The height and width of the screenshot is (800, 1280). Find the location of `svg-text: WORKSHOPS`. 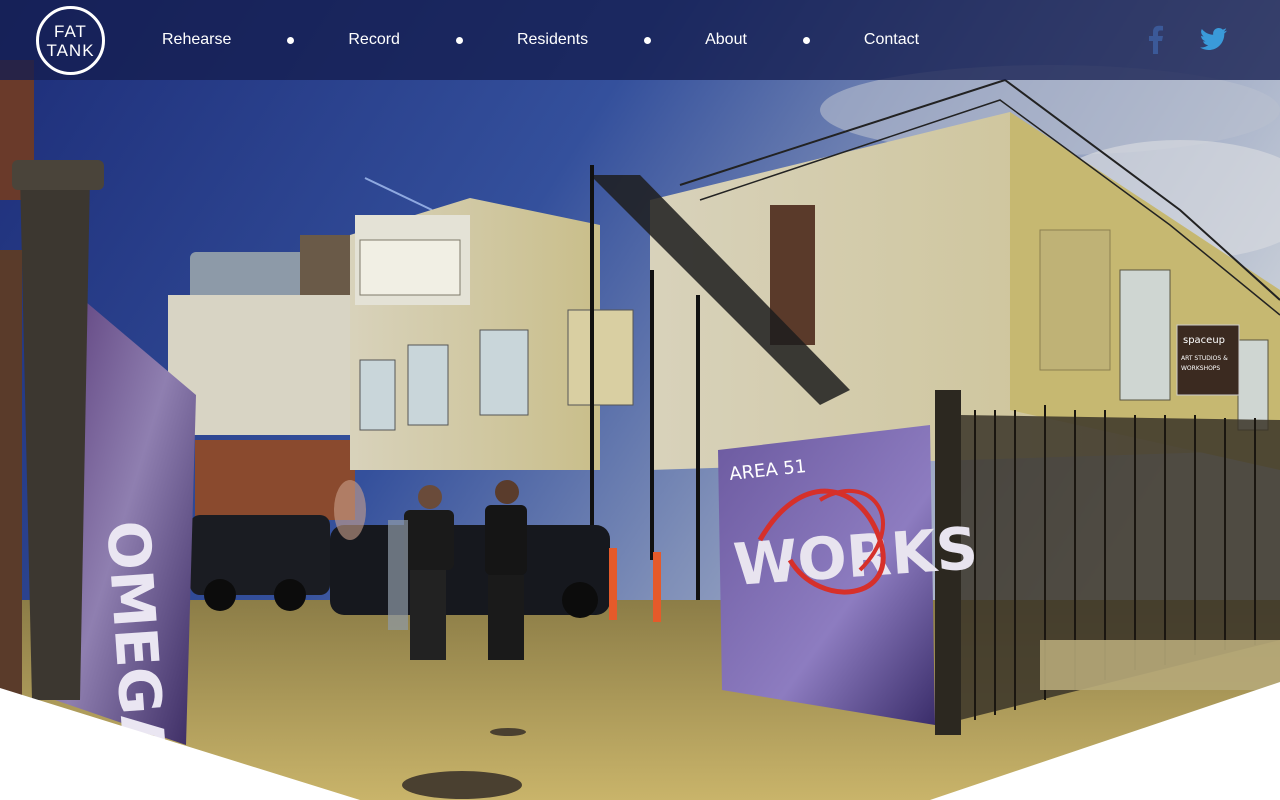

svg-text: WORKSHOPS is located at coordinates (1200, 368).